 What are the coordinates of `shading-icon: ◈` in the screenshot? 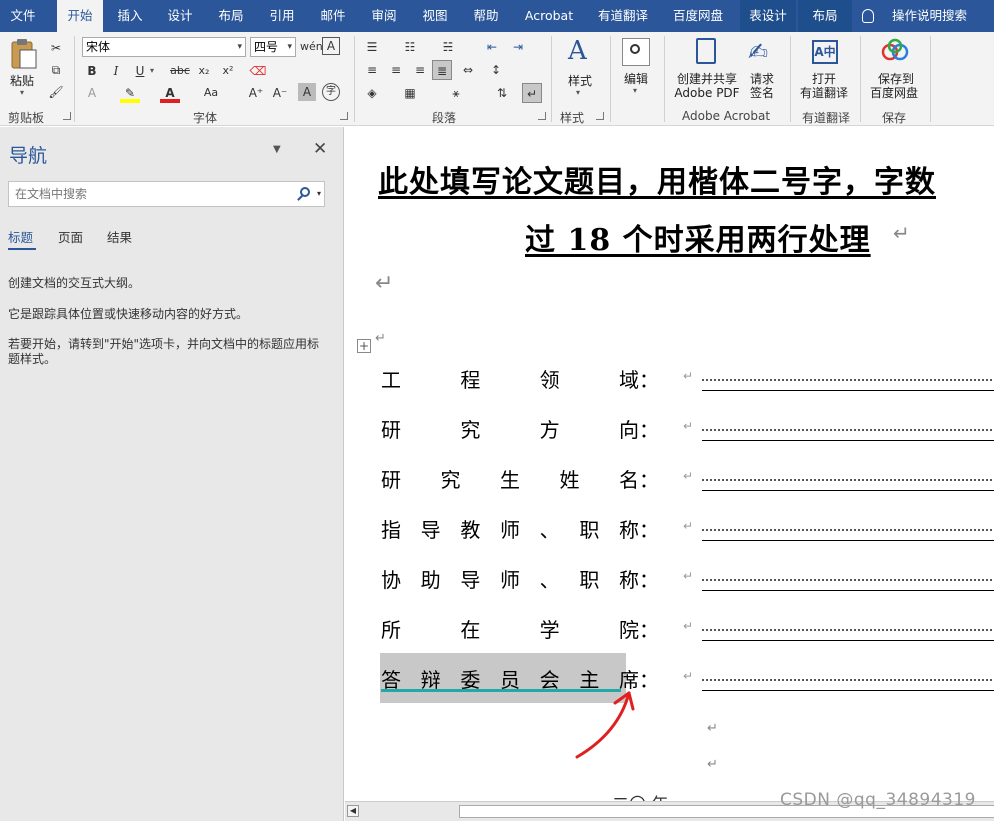 It's located at (372, 93).